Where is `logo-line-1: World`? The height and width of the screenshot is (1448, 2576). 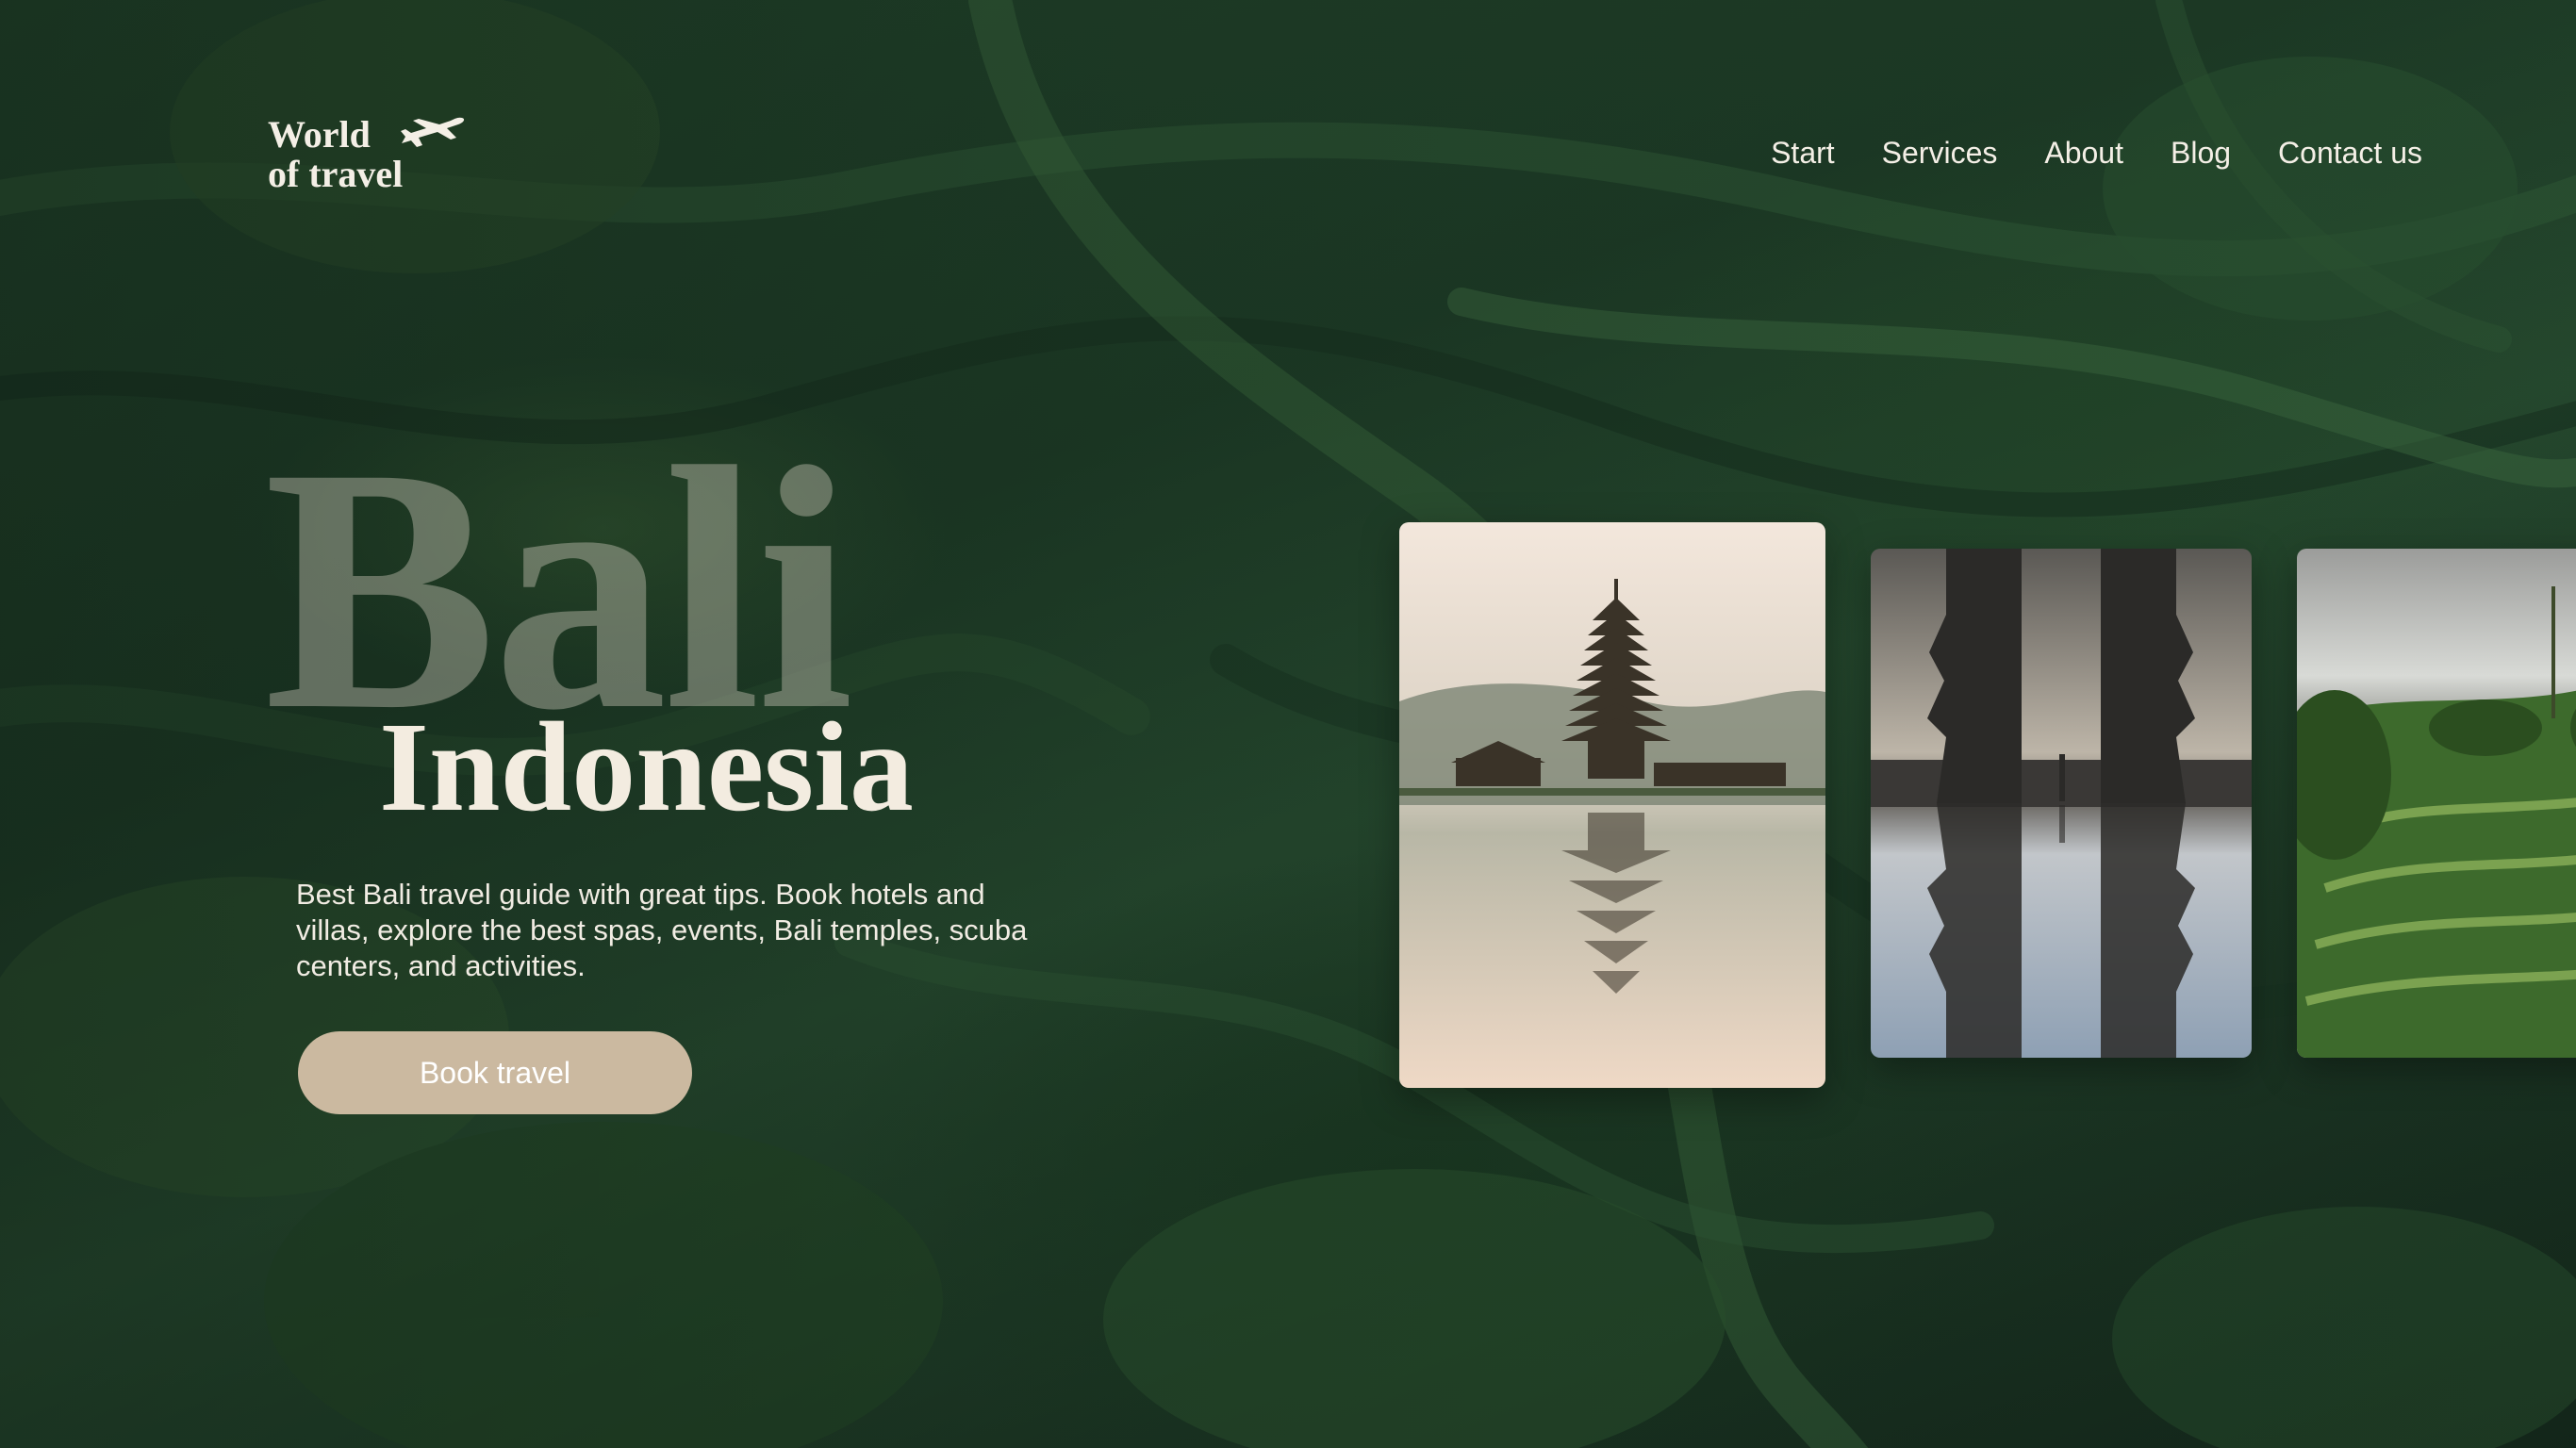 logo-line-1: World is located at coordinates (319, 134).